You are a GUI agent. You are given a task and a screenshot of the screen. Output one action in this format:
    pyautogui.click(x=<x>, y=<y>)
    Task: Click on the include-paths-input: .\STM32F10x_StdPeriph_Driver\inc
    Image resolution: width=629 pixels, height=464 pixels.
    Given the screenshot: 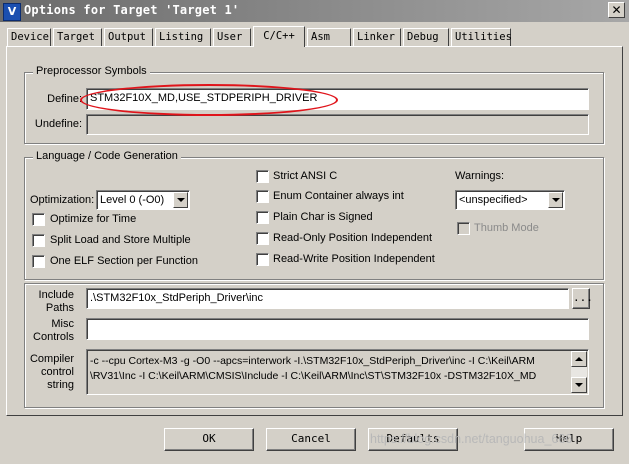 What is the action you would take?
    pyautogui.click(x=327, y=298)
    